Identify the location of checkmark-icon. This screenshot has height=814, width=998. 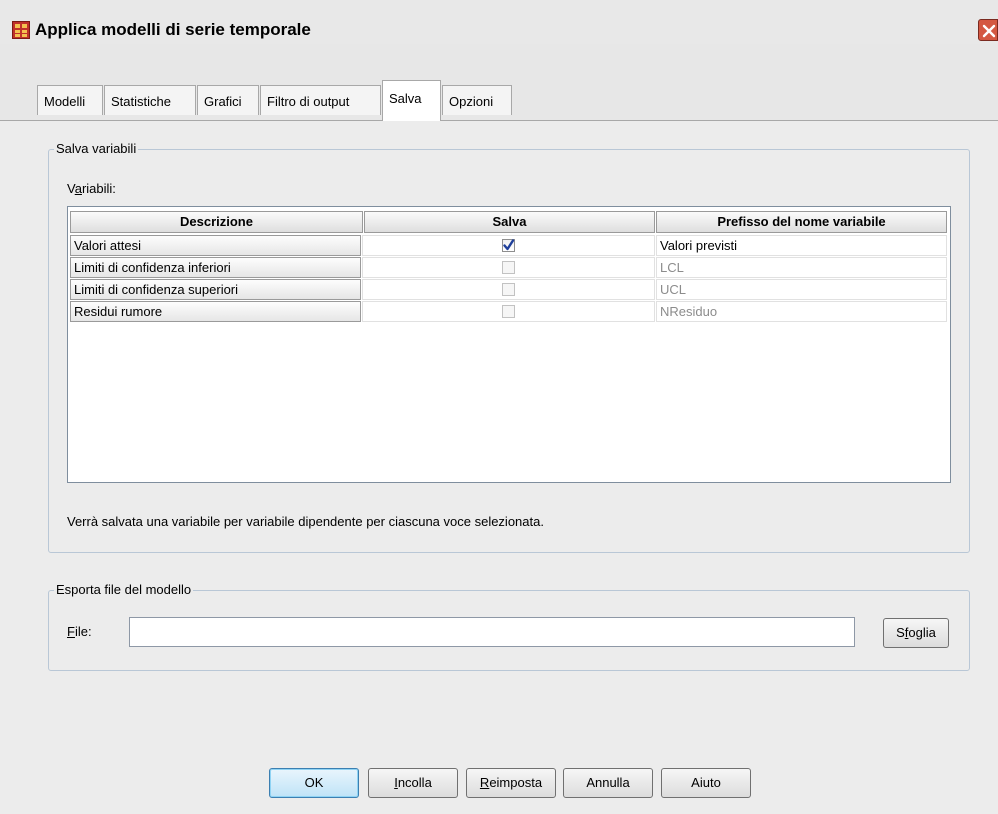
(509, 245).